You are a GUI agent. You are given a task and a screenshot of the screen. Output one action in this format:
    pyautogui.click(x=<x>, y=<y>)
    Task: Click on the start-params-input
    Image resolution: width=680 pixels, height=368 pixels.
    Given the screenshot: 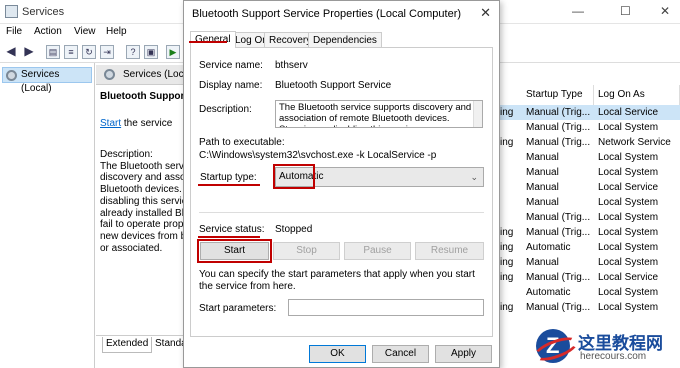 What is the action you would take?
    pyautogui.click(x=386, y=307)
    